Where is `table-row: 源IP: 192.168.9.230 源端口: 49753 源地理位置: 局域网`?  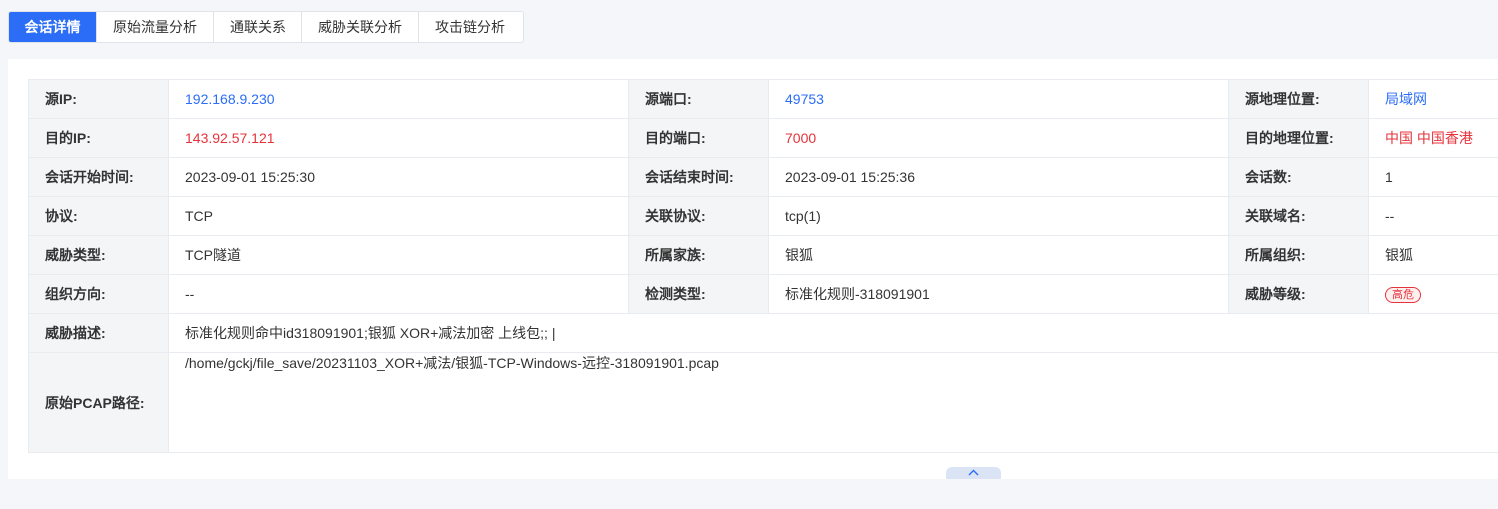
table-row: 源IP: 192.168.9.230 源端口: 49753 源地理位置: 局域网 is located at coordinates (763, 99).